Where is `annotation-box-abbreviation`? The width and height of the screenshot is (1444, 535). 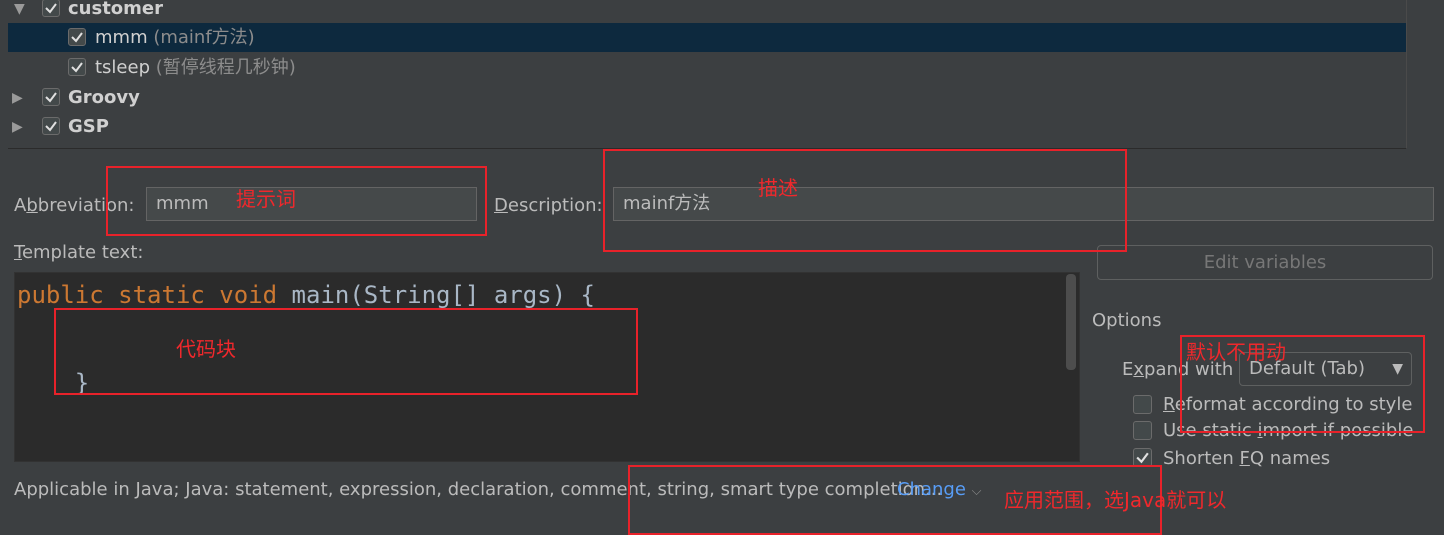
annotation-box-abbreviation is located at coordinates (296, 201).